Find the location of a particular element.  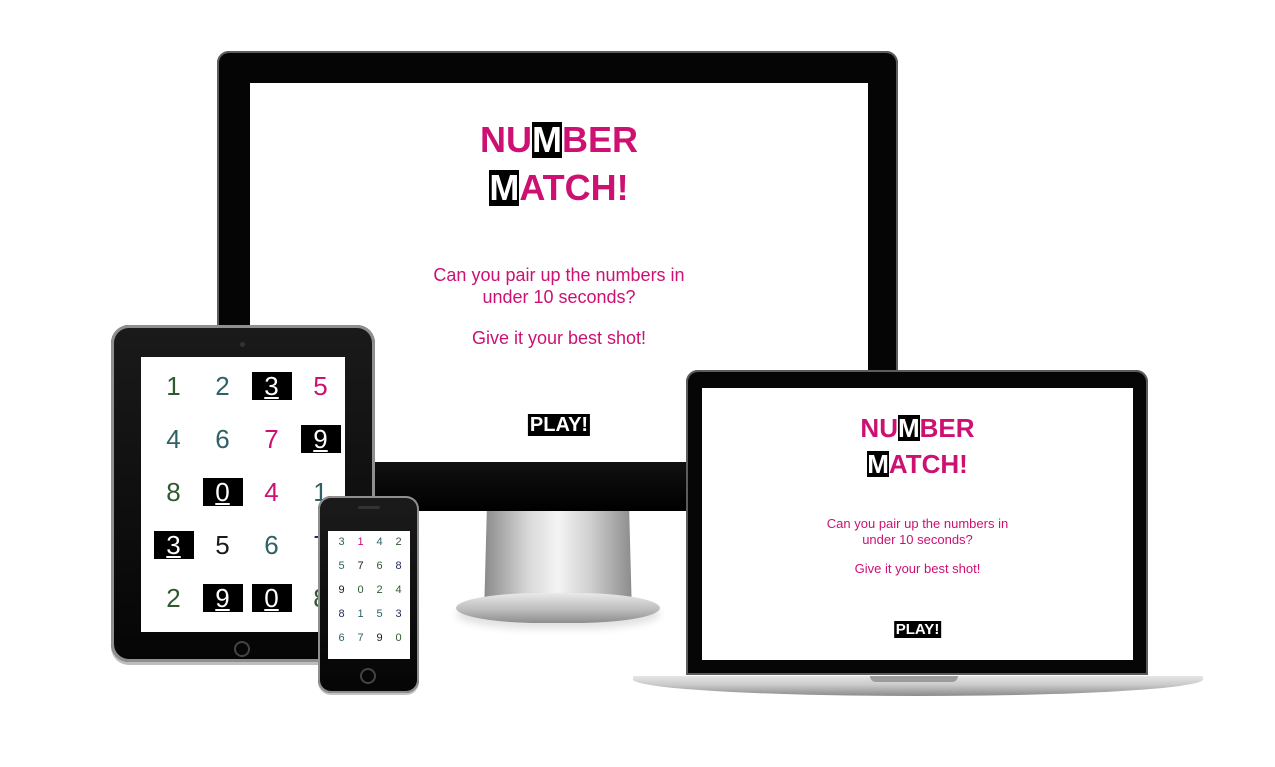

laptop-notch is located at coordinates (914, 679).